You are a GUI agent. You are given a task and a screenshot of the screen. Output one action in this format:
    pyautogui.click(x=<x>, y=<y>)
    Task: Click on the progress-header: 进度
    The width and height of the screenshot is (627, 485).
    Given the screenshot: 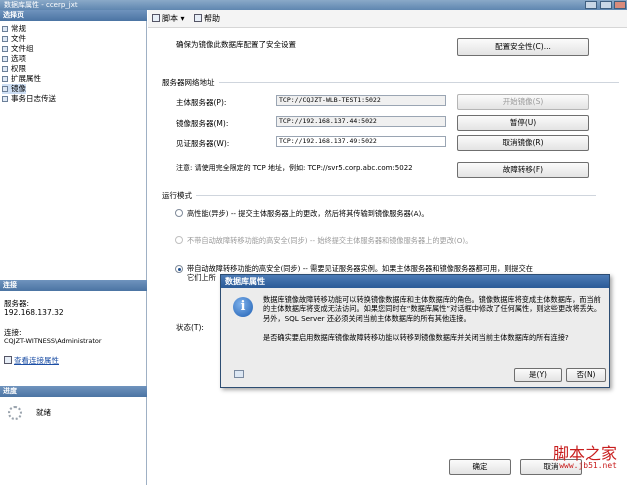 What is the action you would take?
    pyautogui.click(x=73, y=391)
    